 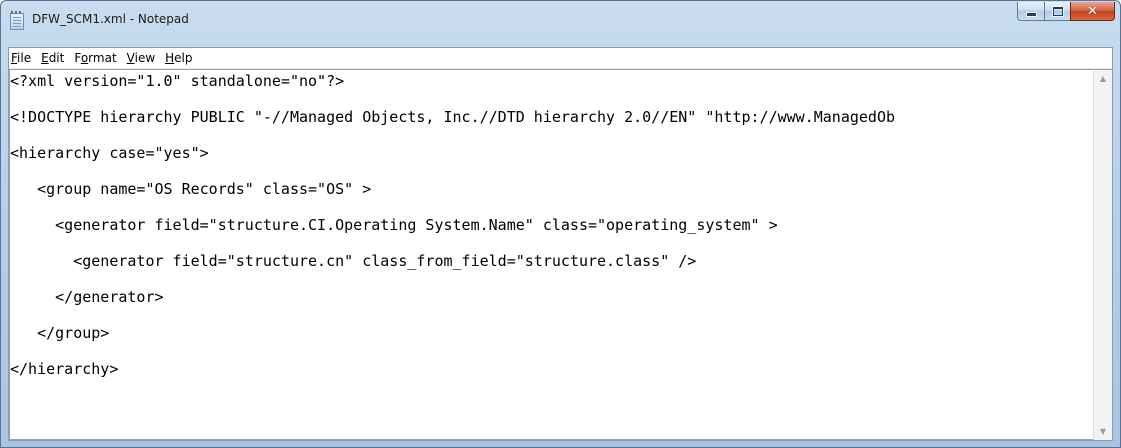 What do you see at coordinates (60, 333) in the screenshot?
I see `code-line-8: </group>` at bounding box center [60, 333].